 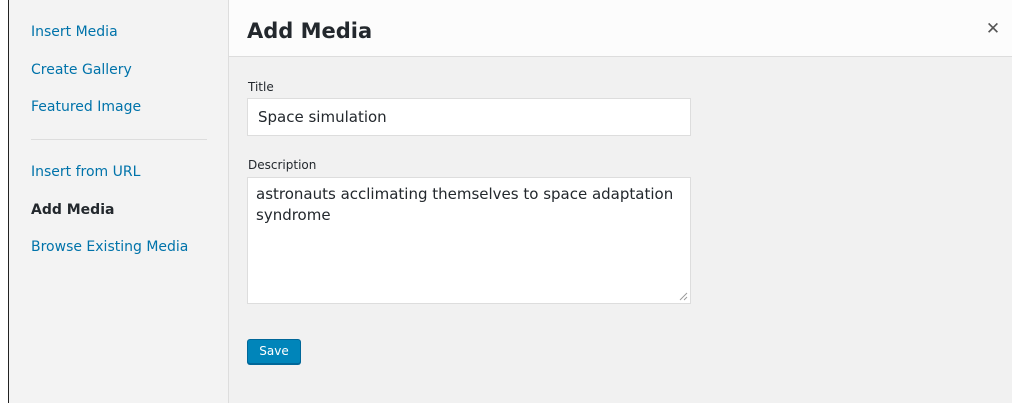 What do you see at coordinates (683, 296) in the screenshot?
I see `resize-handle-icon` at bounding box center [683, 296].